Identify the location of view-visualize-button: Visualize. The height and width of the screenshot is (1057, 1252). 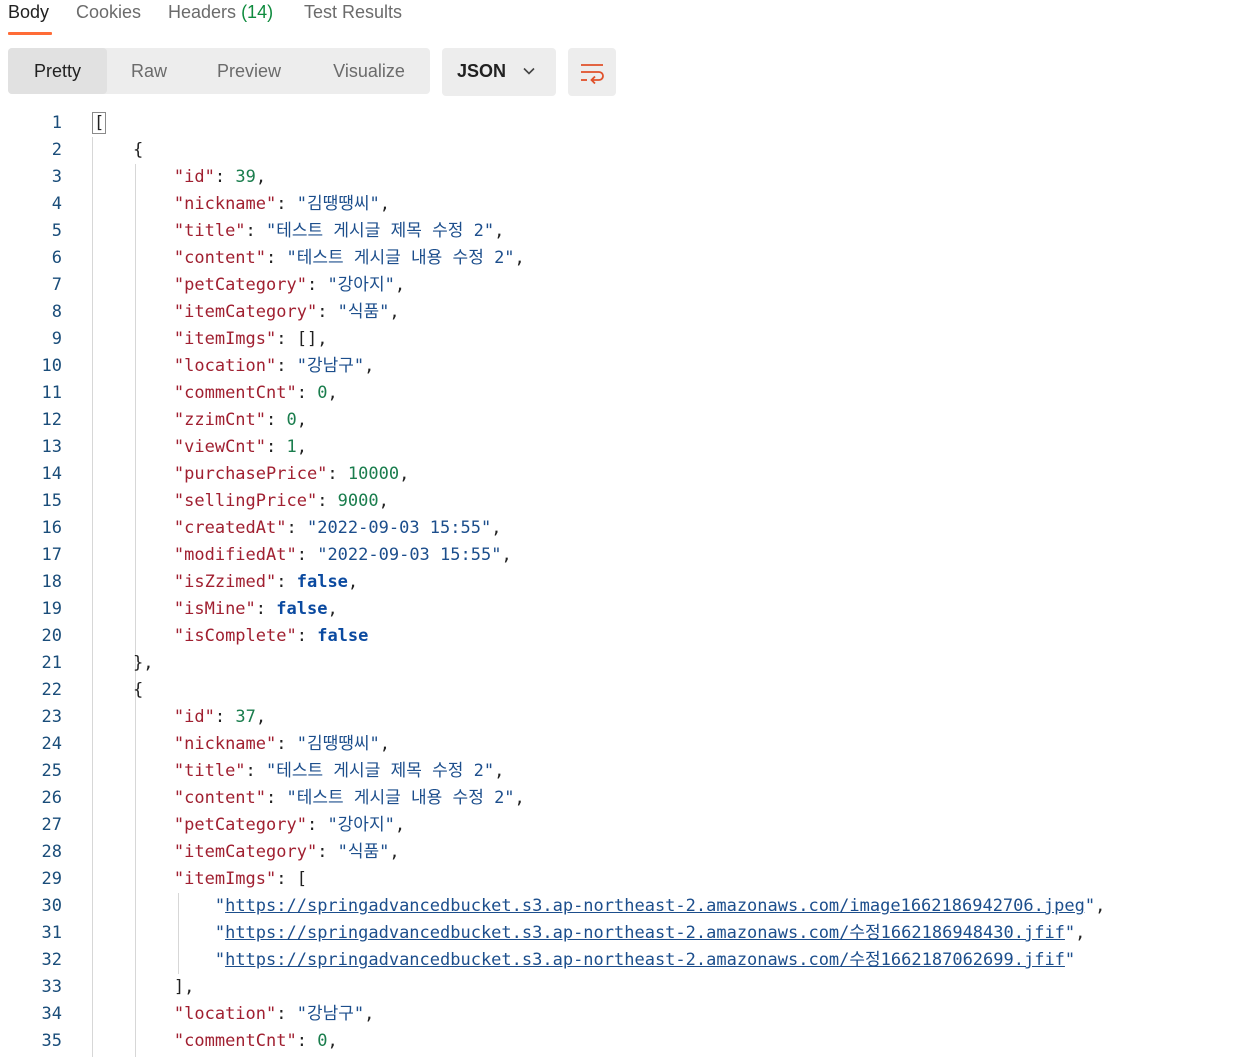
(369, 71).